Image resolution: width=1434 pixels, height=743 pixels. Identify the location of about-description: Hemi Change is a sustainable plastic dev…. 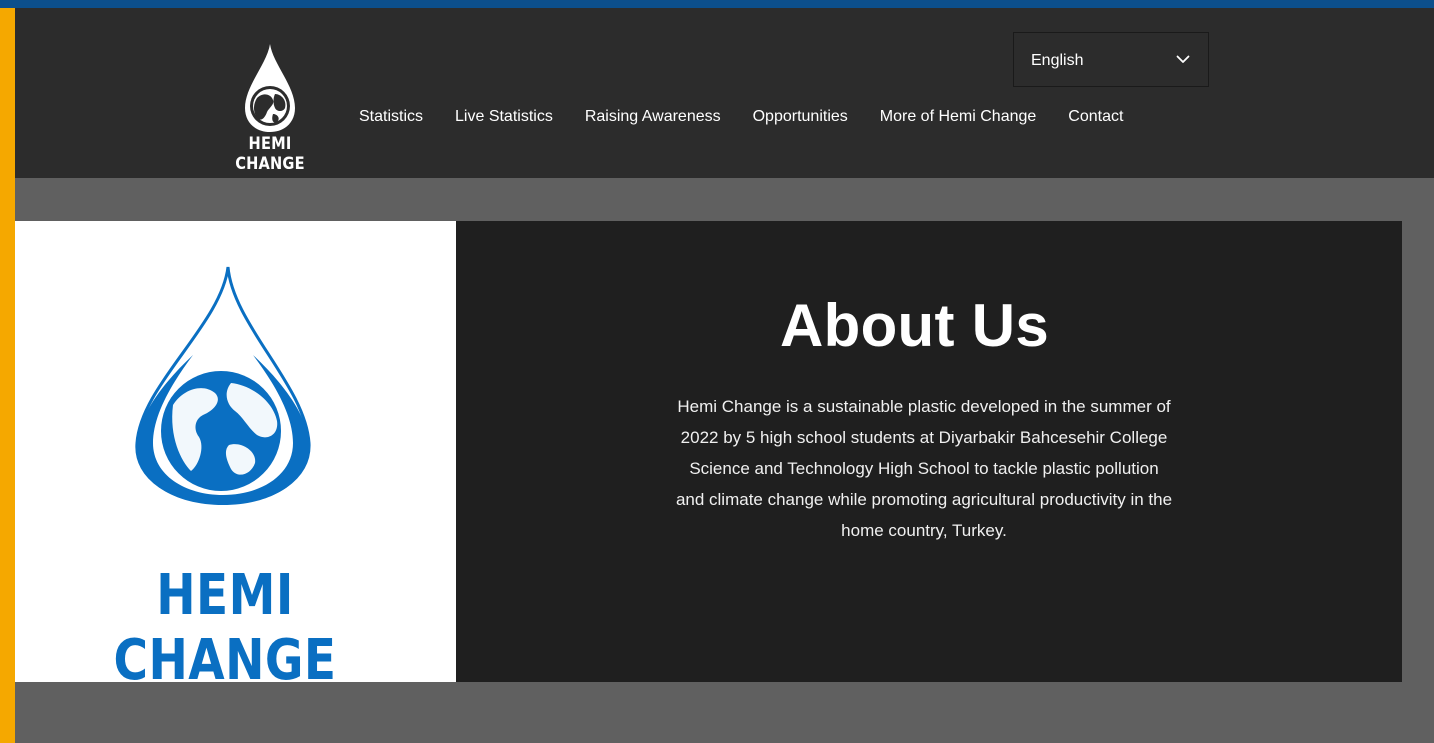
(924, 468).